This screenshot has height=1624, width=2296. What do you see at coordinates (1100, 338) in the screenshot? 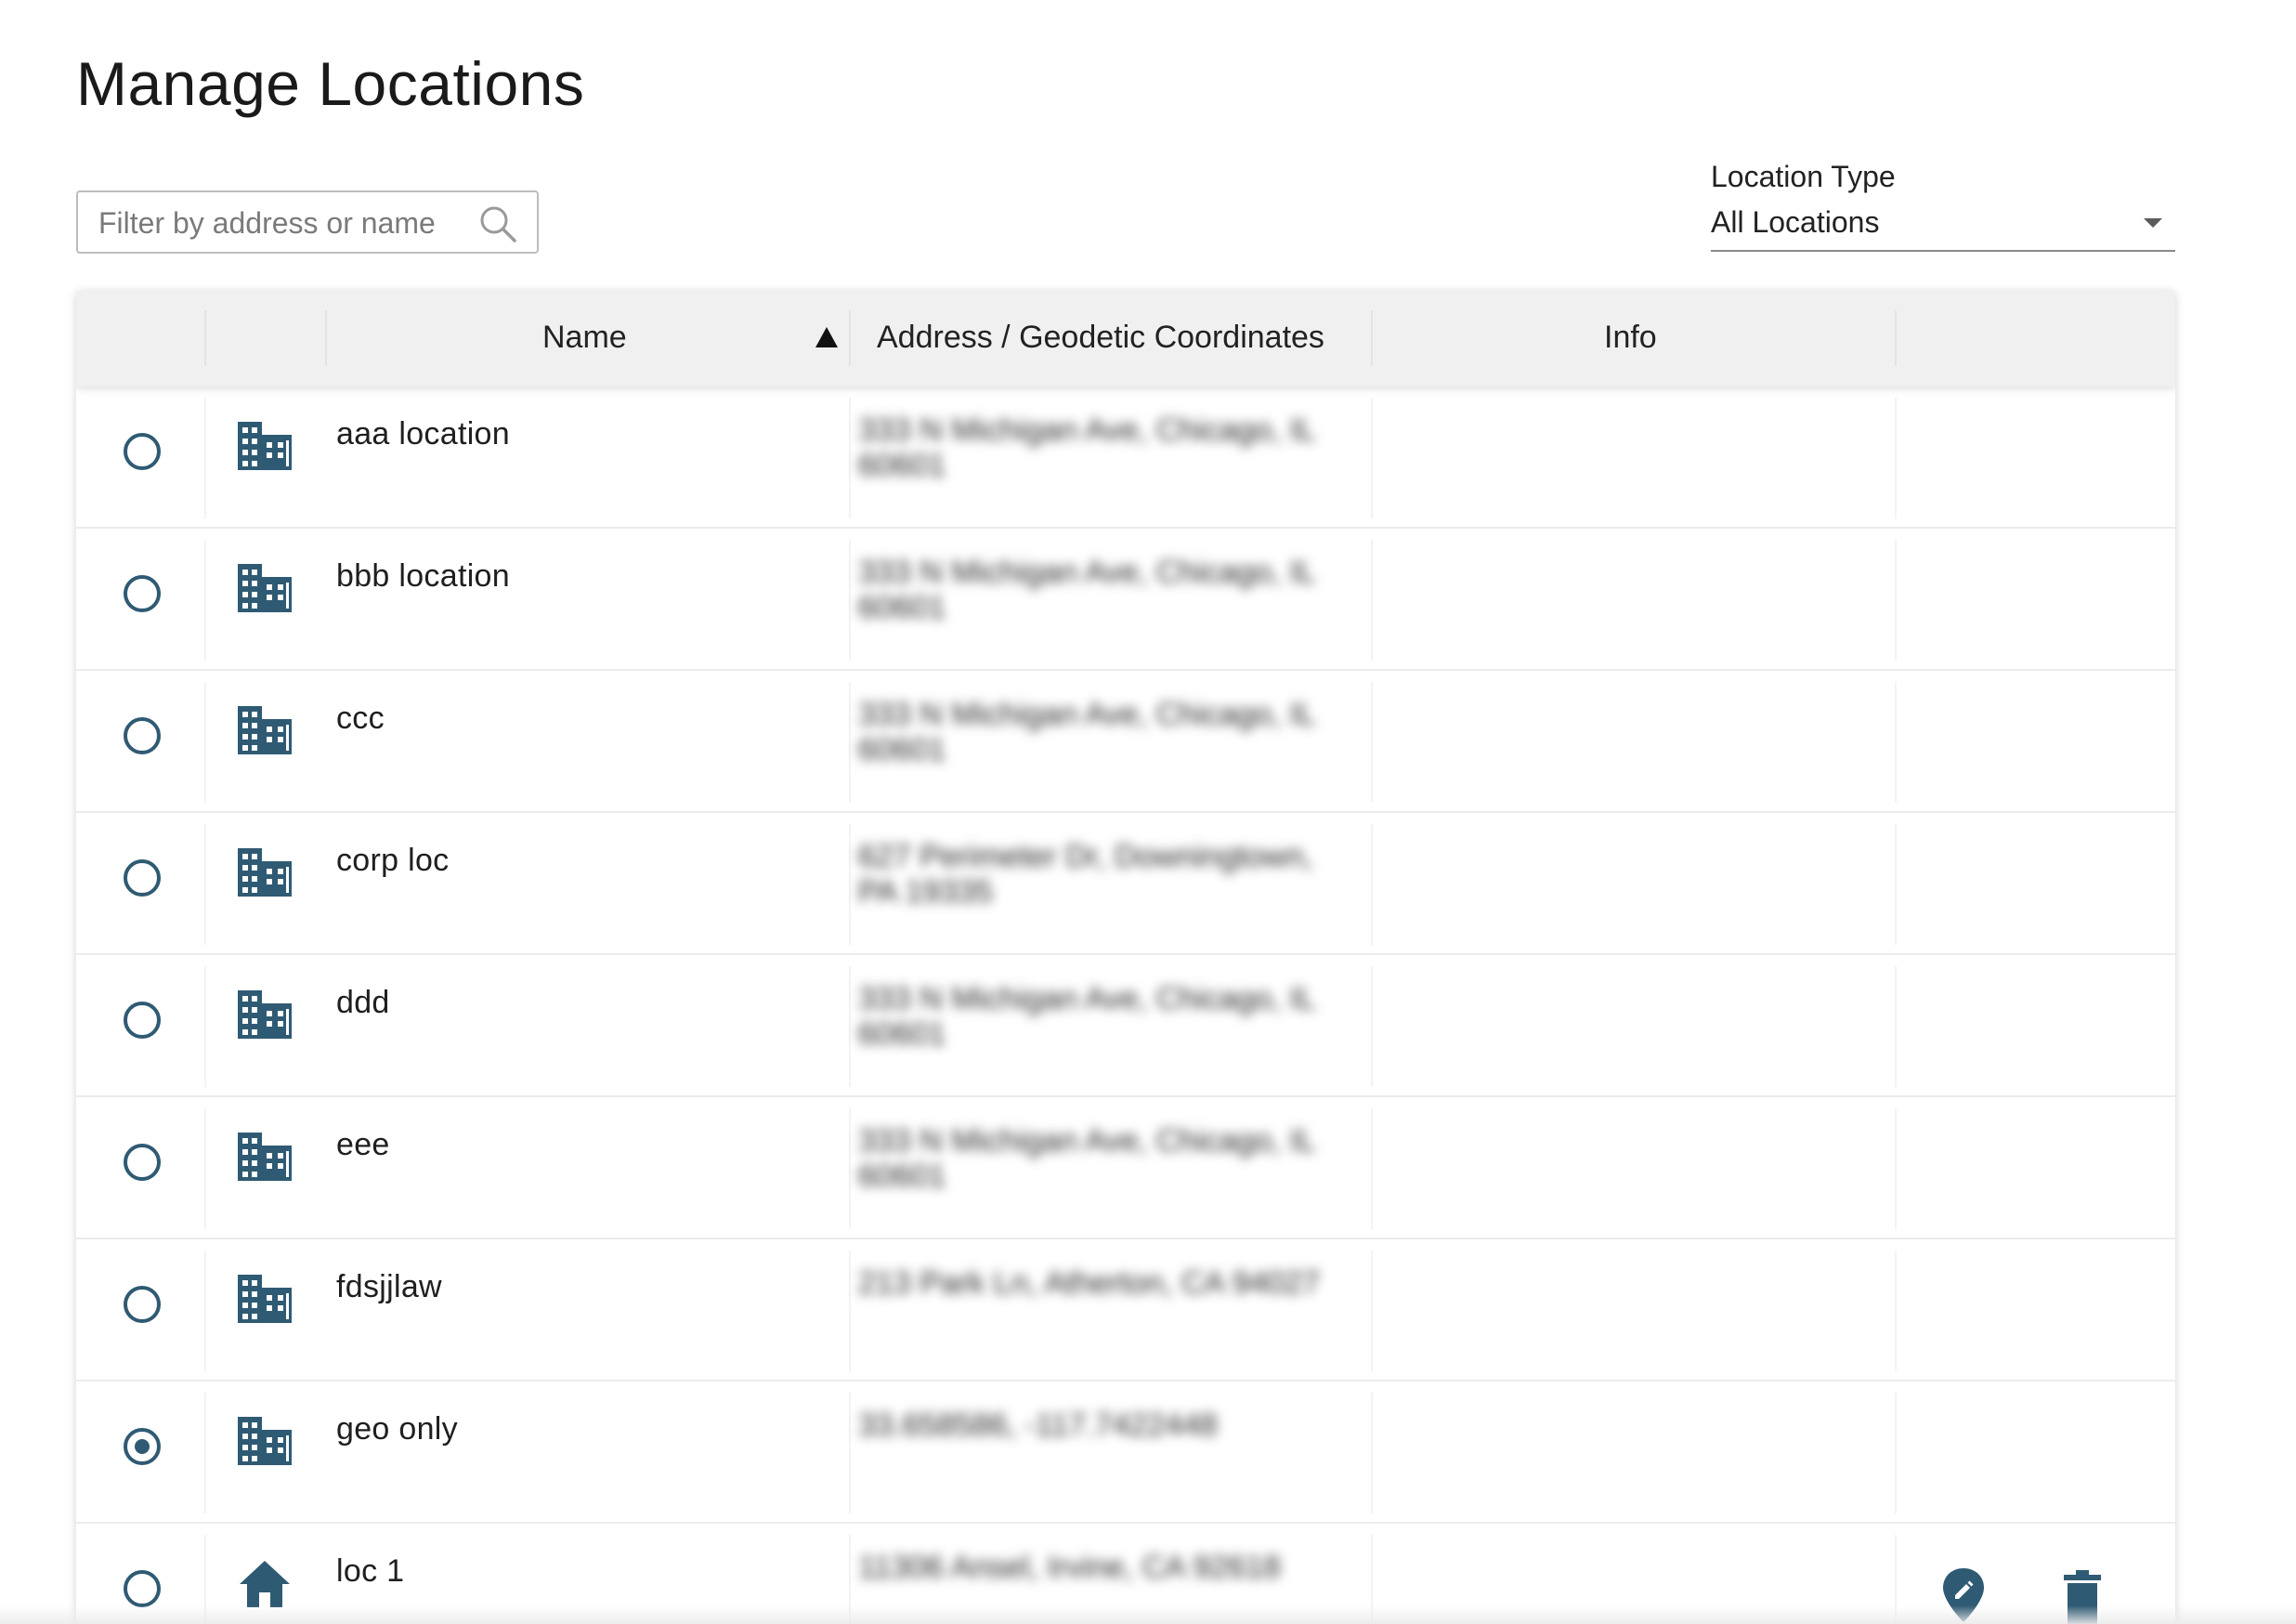
I see `column-header-address: Address / Geodetic Coordinates` at bounding box center [1100, 338].